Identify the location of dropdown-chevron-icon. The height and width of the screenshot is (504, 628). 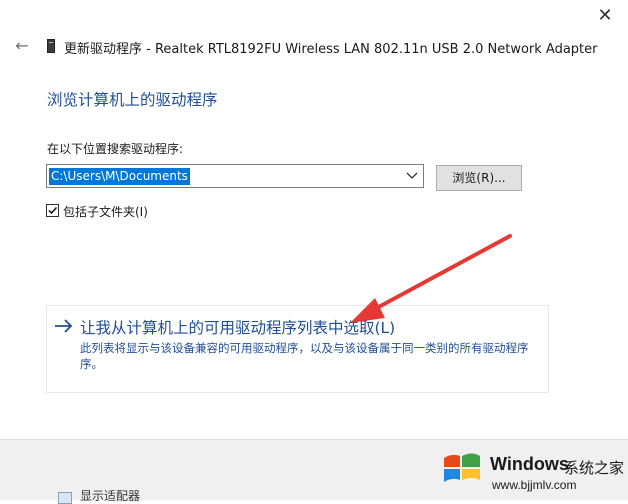
(412, 176).